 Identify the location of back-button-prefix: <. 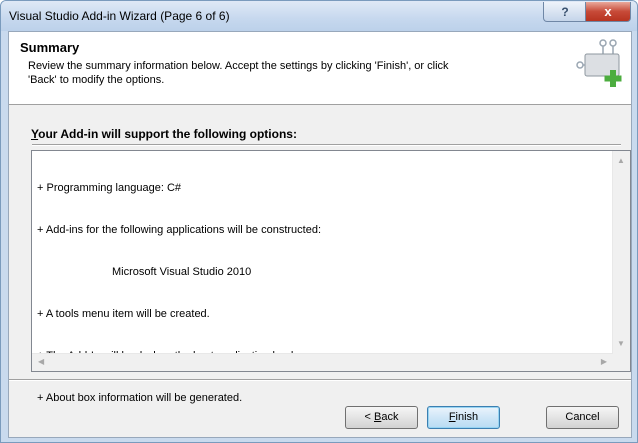
(369, 417).